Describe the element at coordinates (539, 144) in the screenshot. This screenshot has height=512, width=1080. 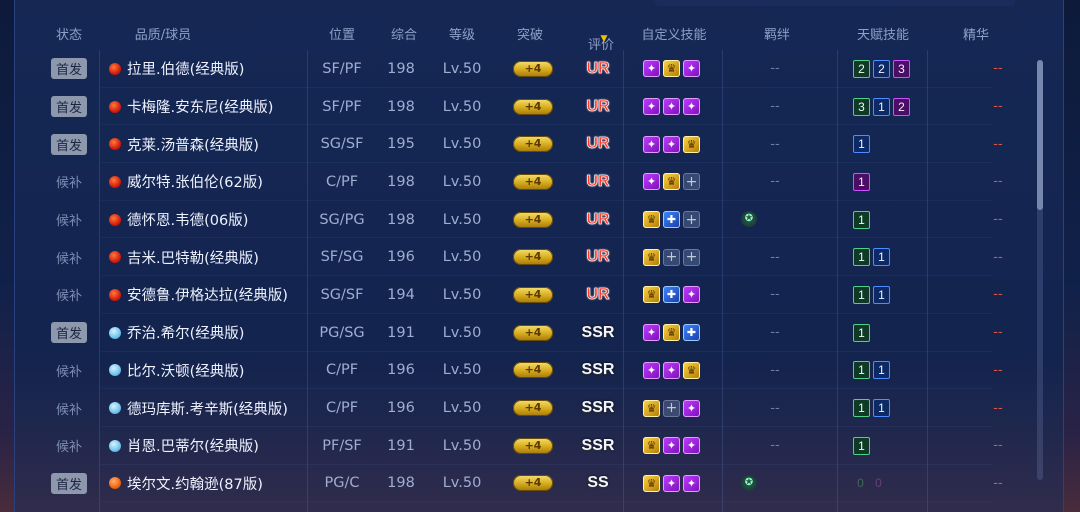
I see `table-row: 首发 克莱.汤普森(经典版) SG/SF 195 Lv.50 +4 UR ✦ ✦ ♛ -- 1 --` at that location.